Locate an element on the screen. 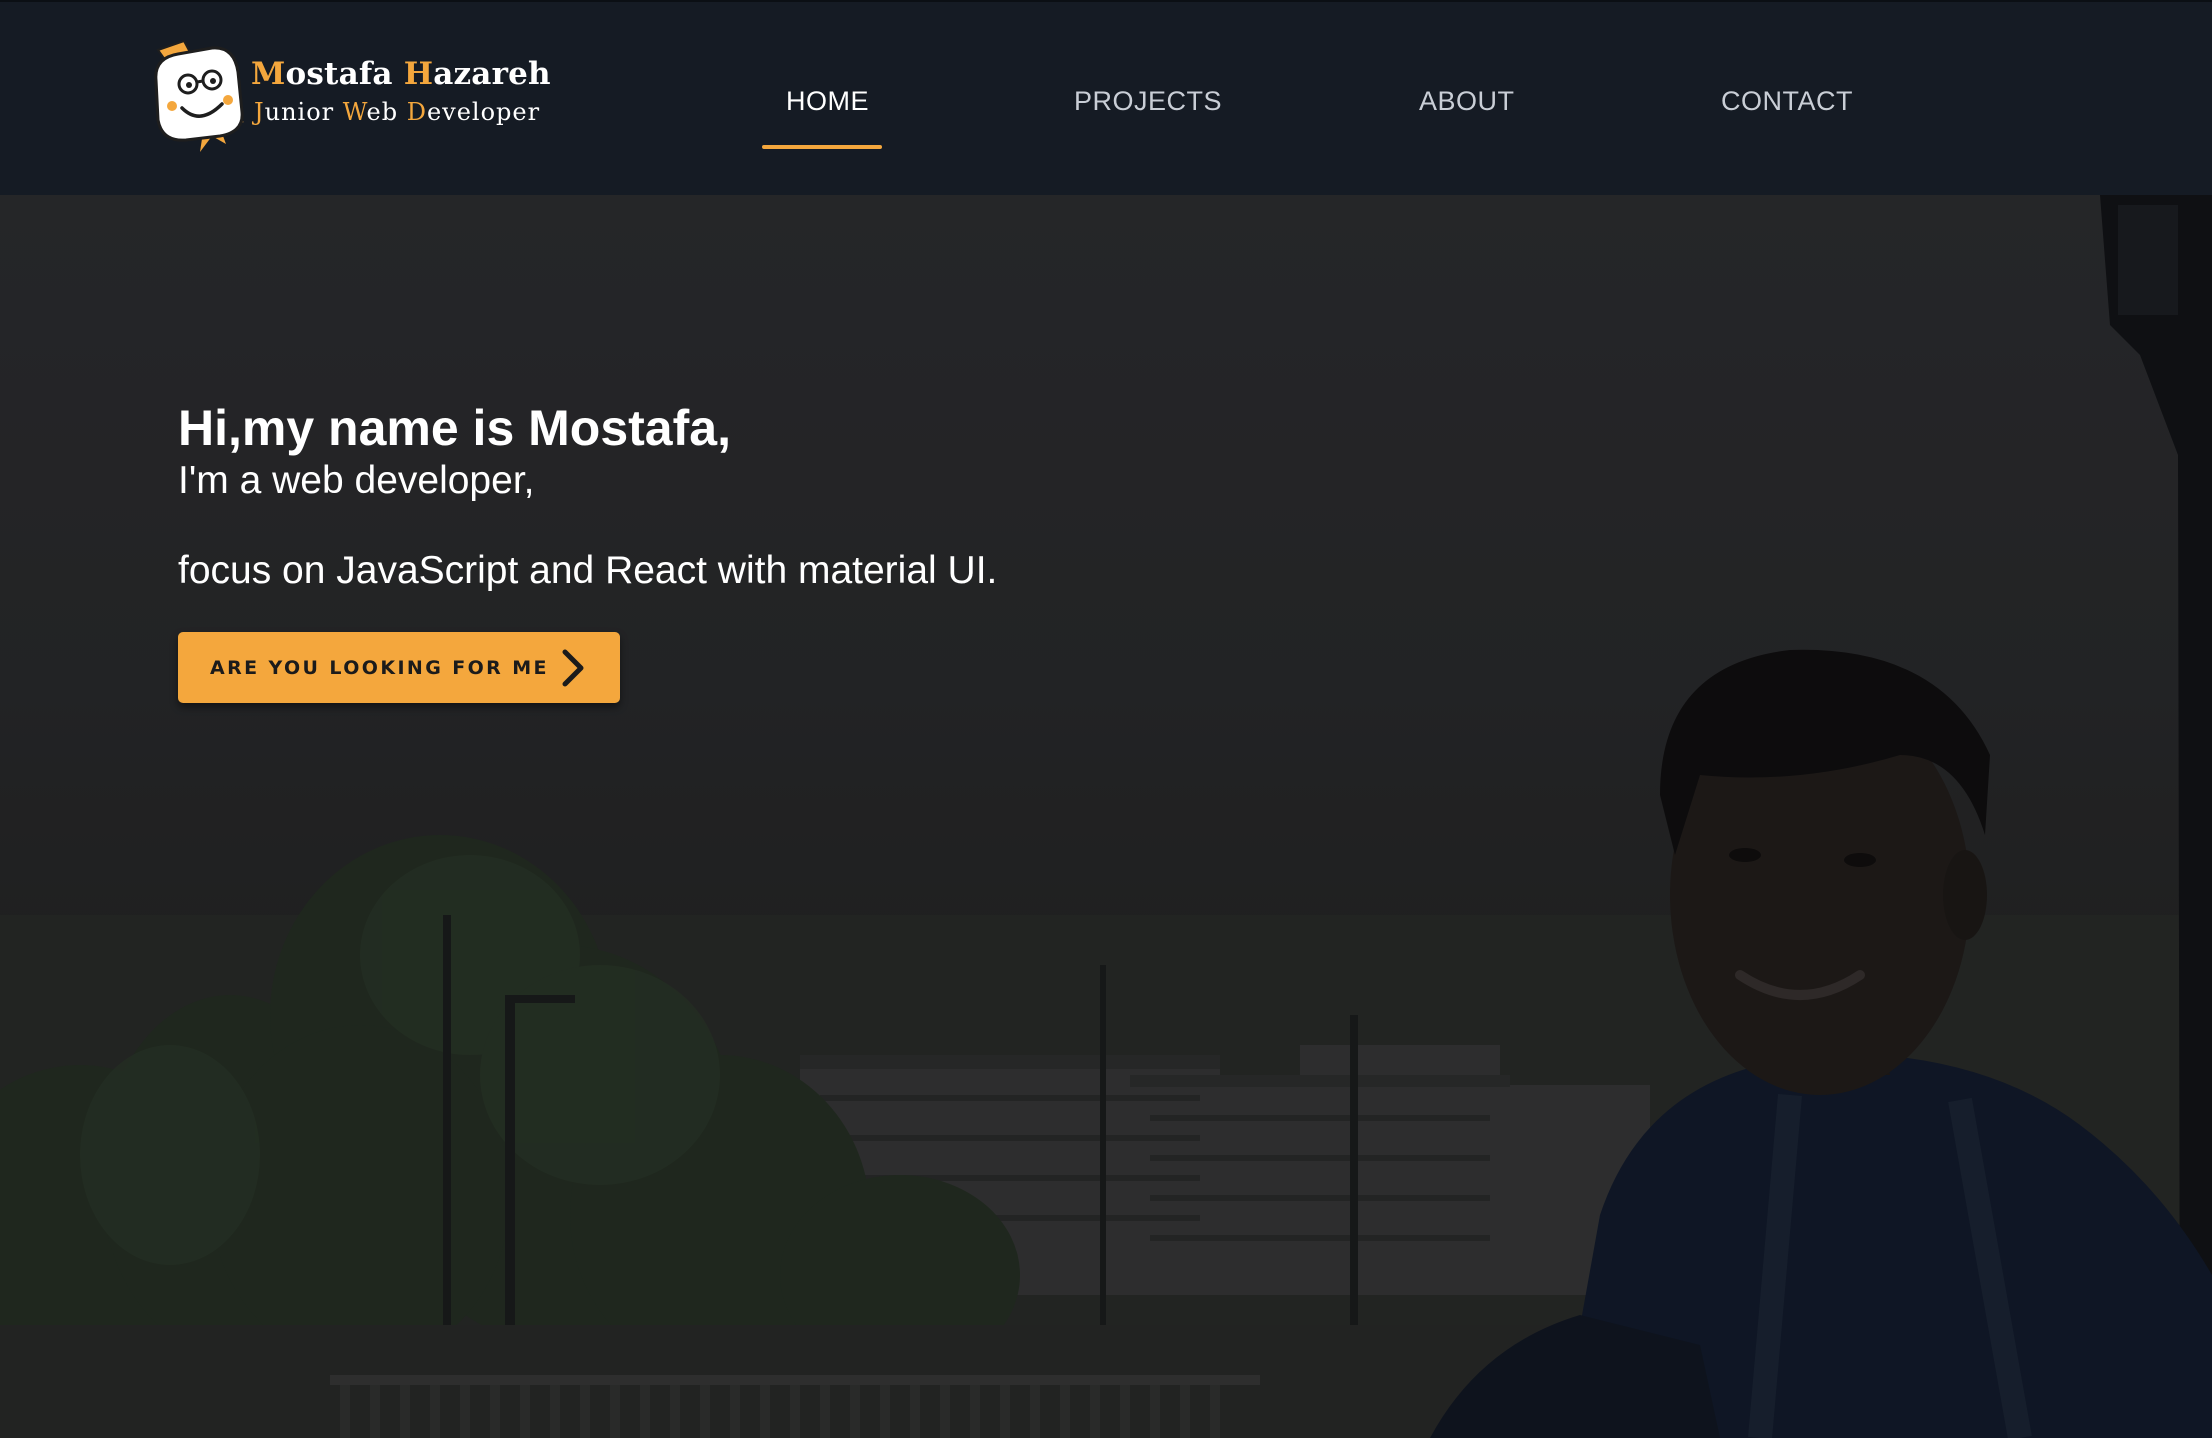 The image size is (2212, 1438). smiley-mascot-icon is located at coordinates (199, 95).